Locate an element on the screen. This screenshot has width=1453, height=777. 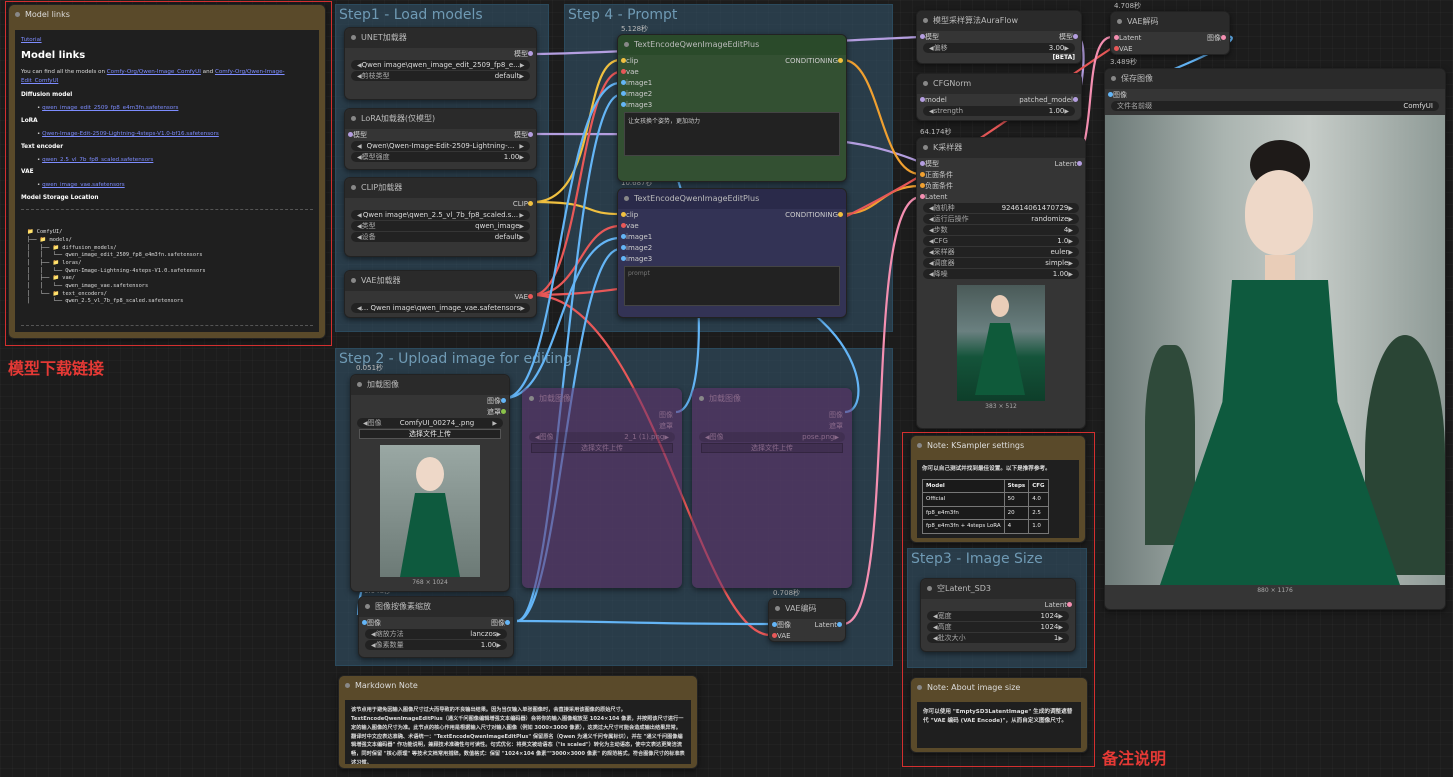
ksampler-preview-image is located at coordinates (1001, 343).